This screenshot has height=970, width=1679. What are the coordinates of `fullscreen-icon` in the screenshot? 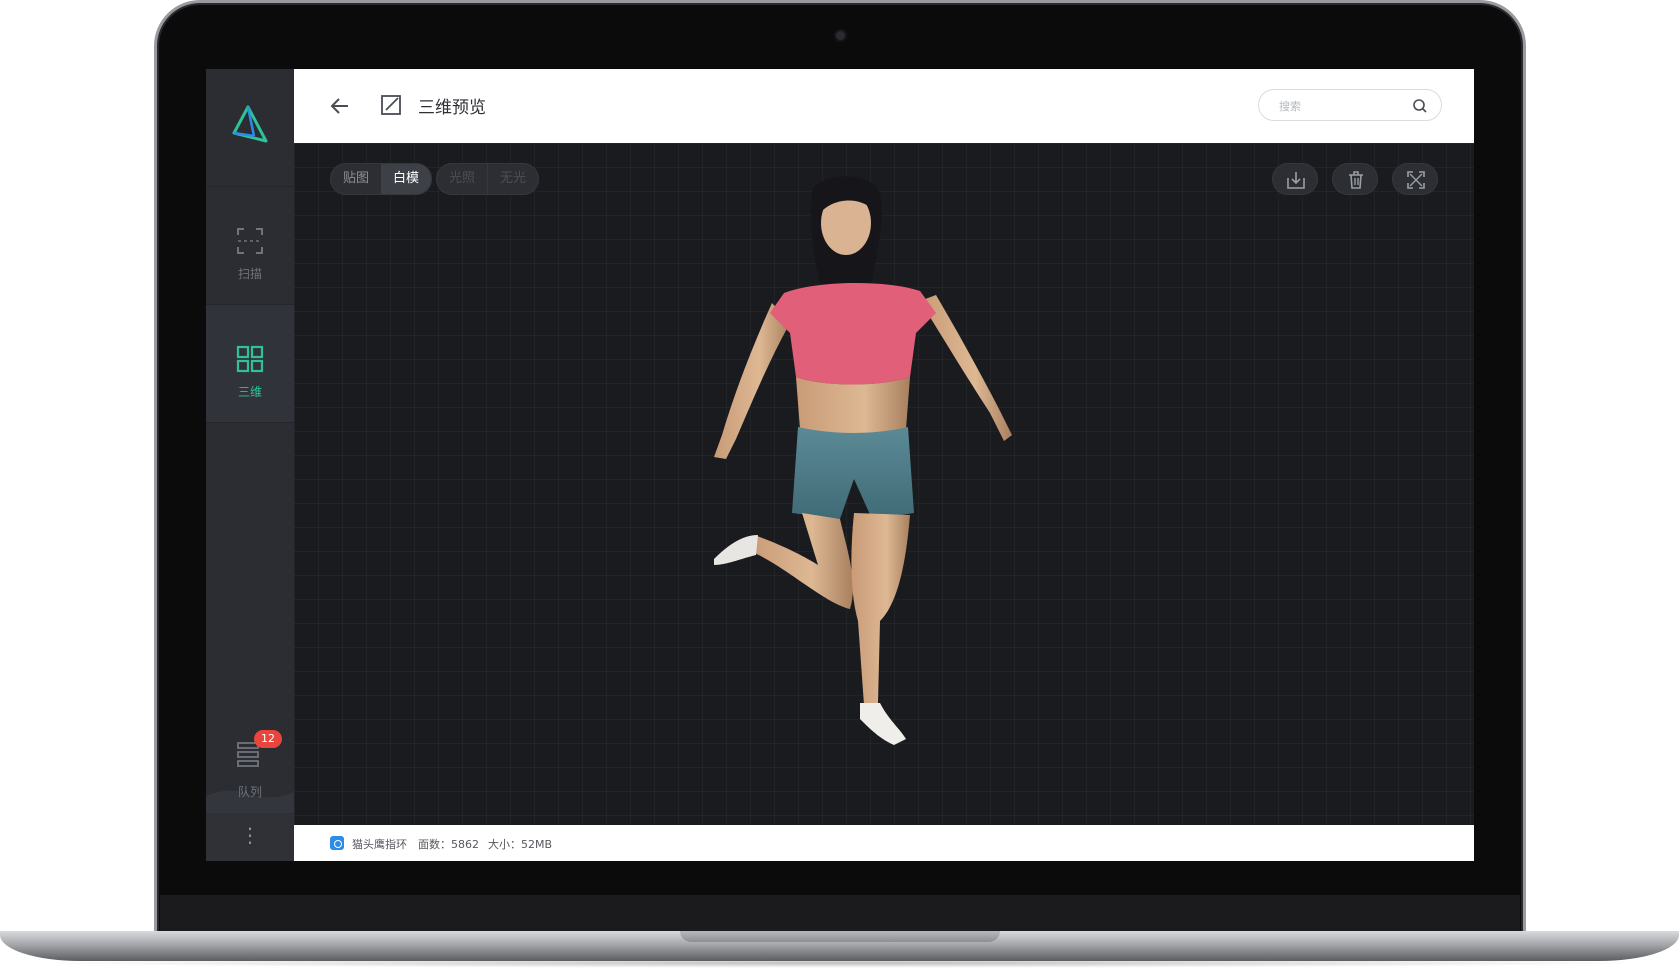 It's located at (1416, 180).